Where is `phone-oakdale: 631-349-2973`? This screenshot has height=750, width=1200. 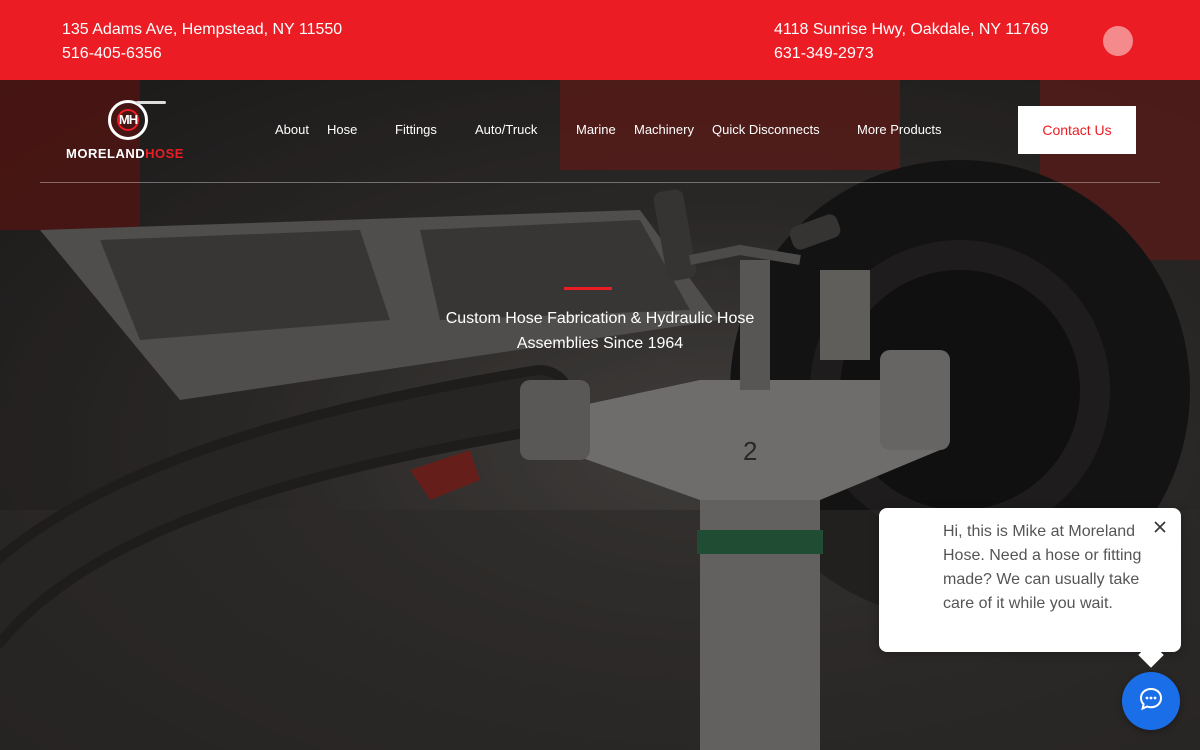 phone-oakdale: 631-349-2973 is located at coordinates (911, 54).